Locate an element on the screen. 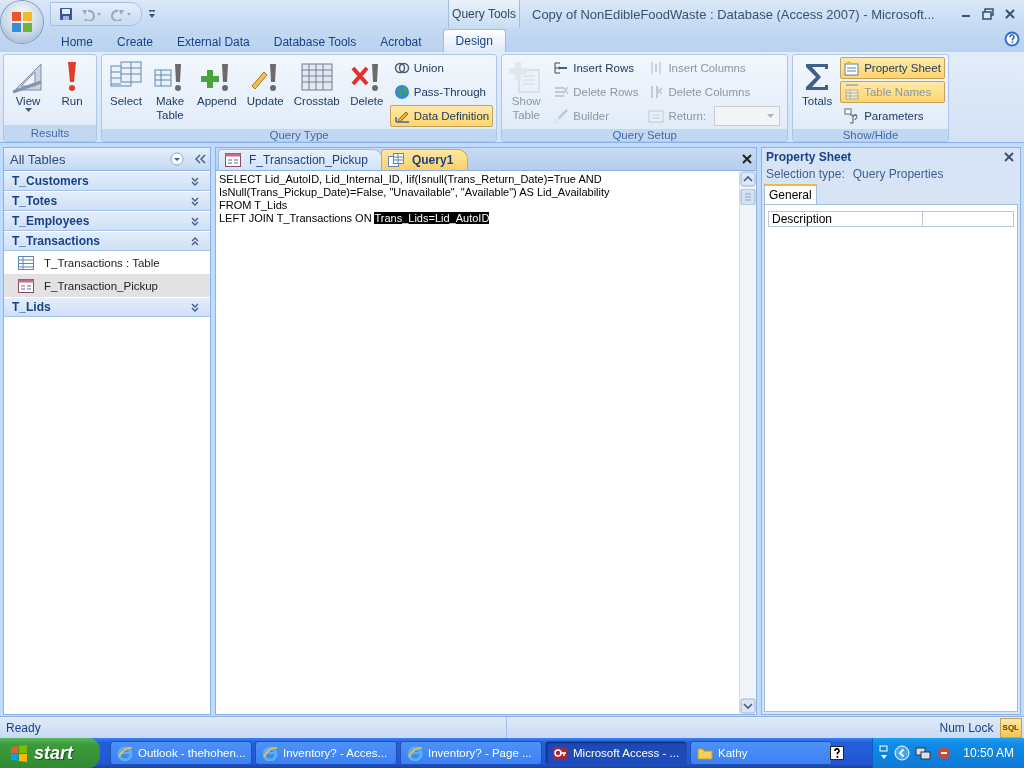 The height and width of the screenshot is (768, 1024). table-names-icon is located at coordinates (852, 92).